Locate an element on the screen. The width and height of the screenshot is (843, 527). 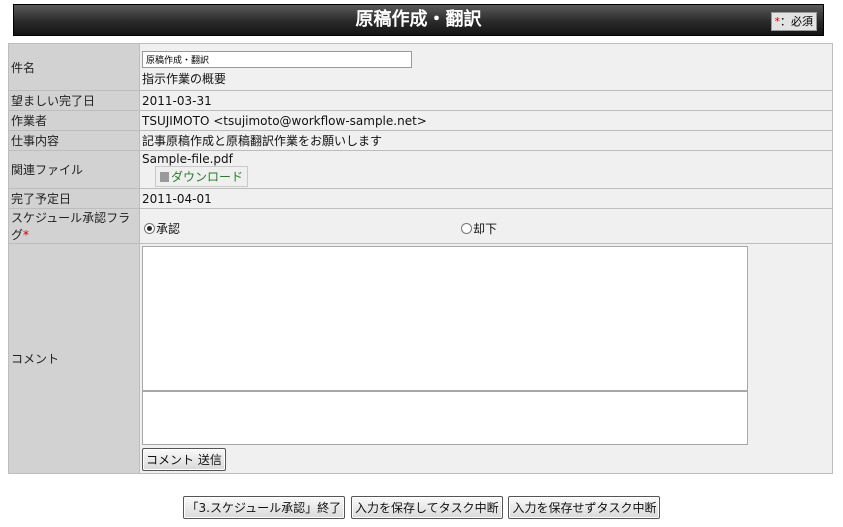
reject-label: 却下 is located at coordinates (485, 229).